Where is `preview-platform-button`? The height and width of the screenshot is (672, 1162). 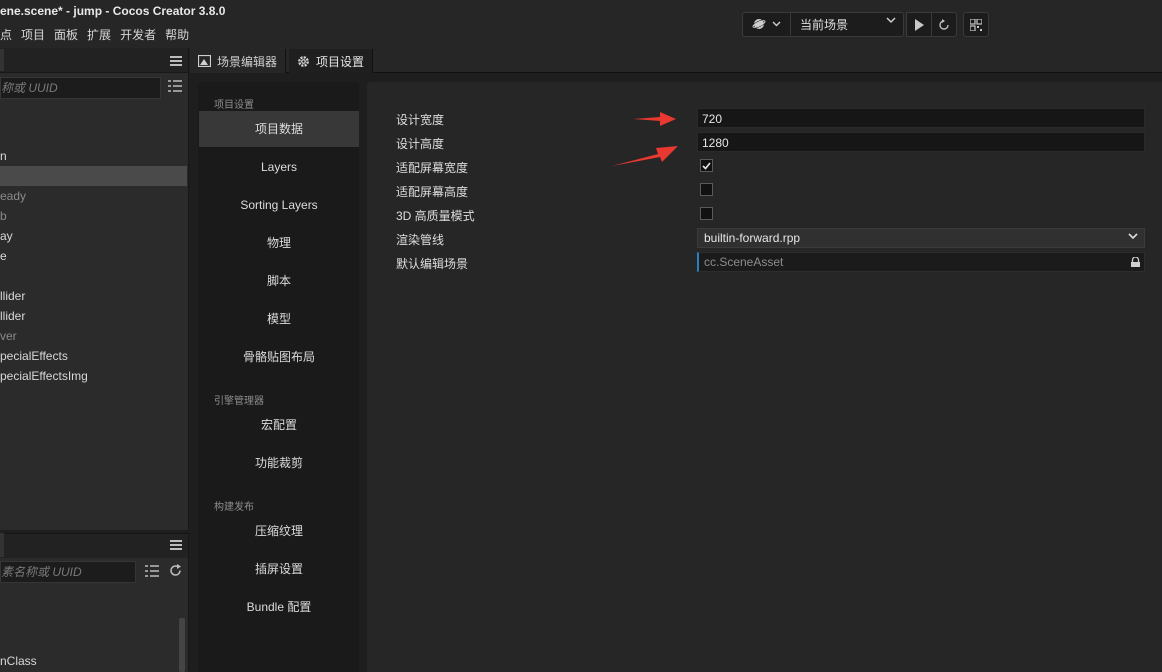
preview-platform-button is located at coordinates (766, 23).